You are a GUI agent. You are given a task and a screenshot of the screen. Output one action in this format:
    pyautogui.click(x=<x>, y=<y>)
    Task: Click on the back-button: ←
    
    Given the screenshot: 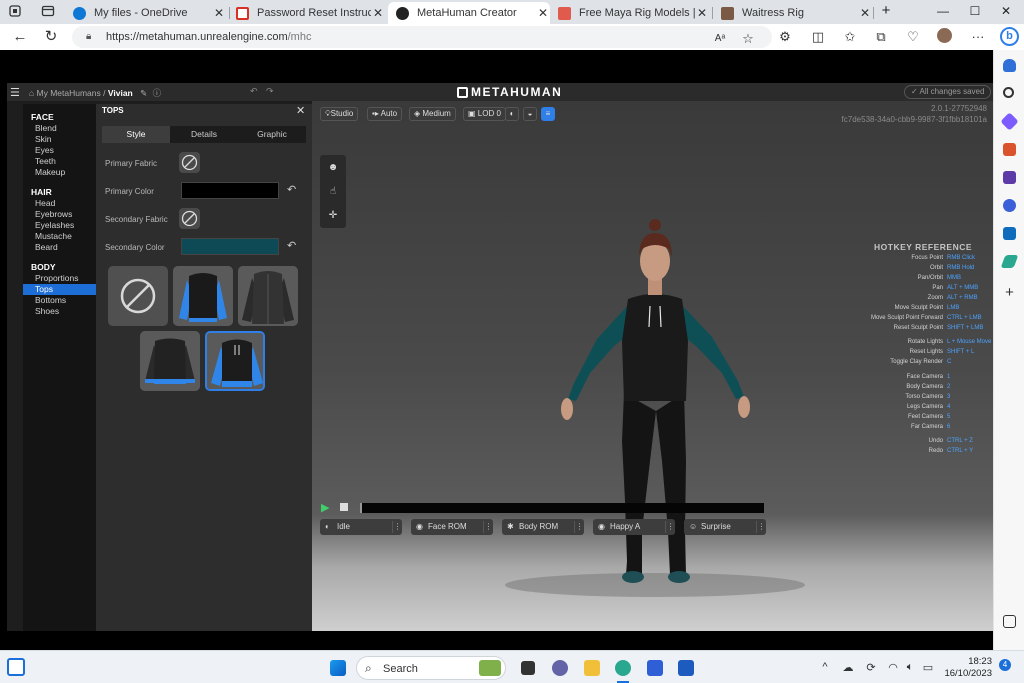 What is the action you would take?
    pyautogui.click(x=20, y=36)
    